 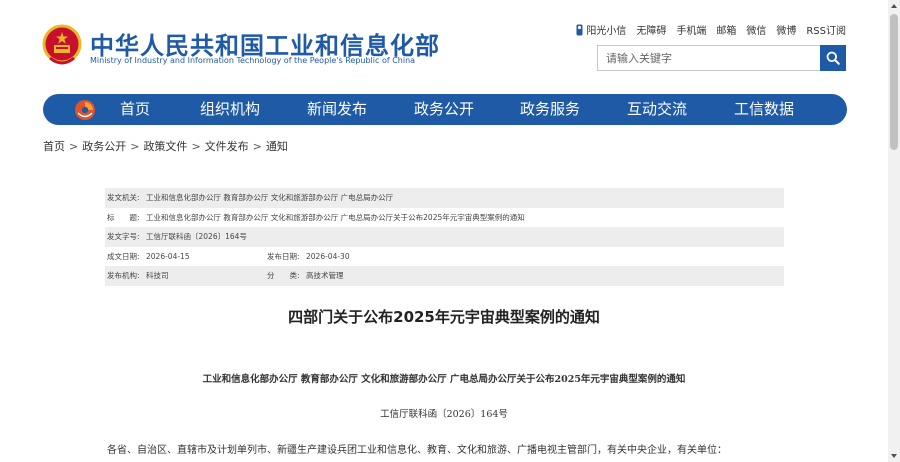 I want to click on breadcrumb-gov-affairs: 政务公开, so click(x=104, y=146).